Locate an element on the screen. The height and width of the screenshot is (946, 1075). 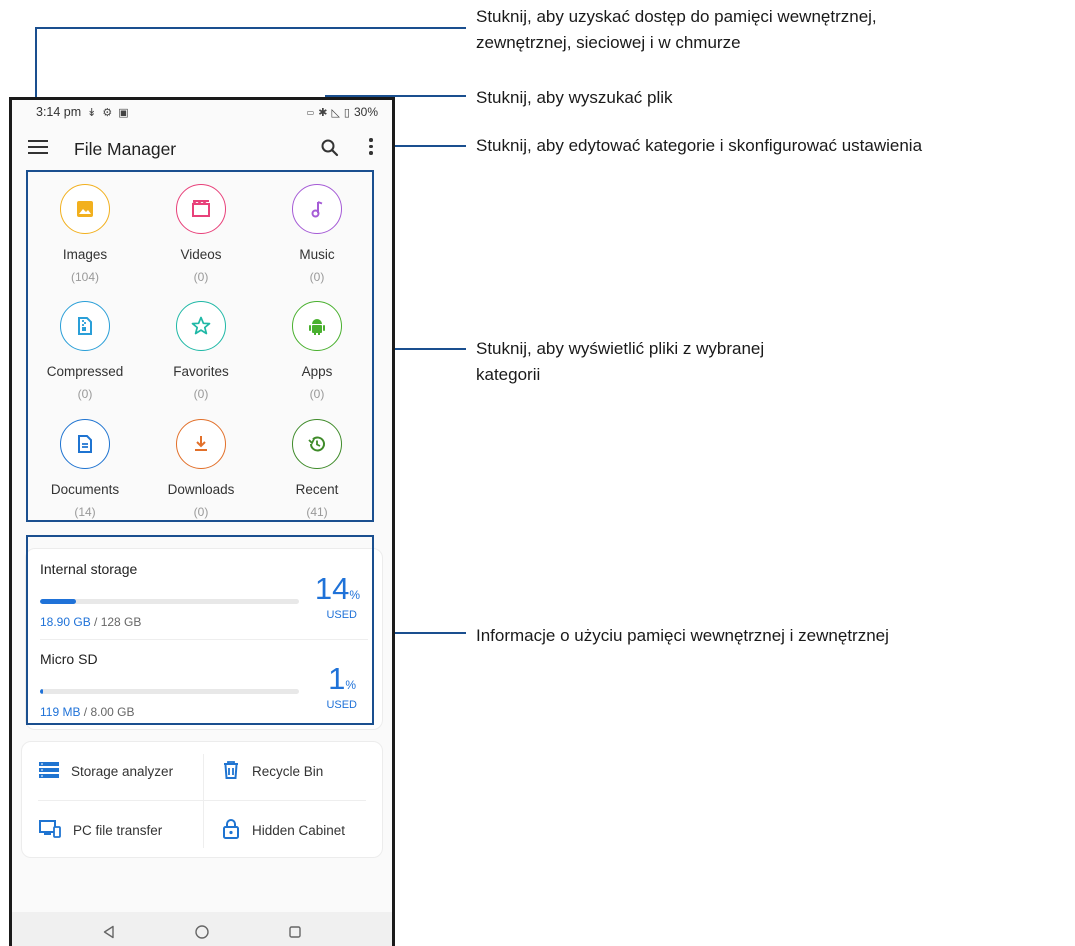
app-title: File Manager is located at coordinates (125, 149).